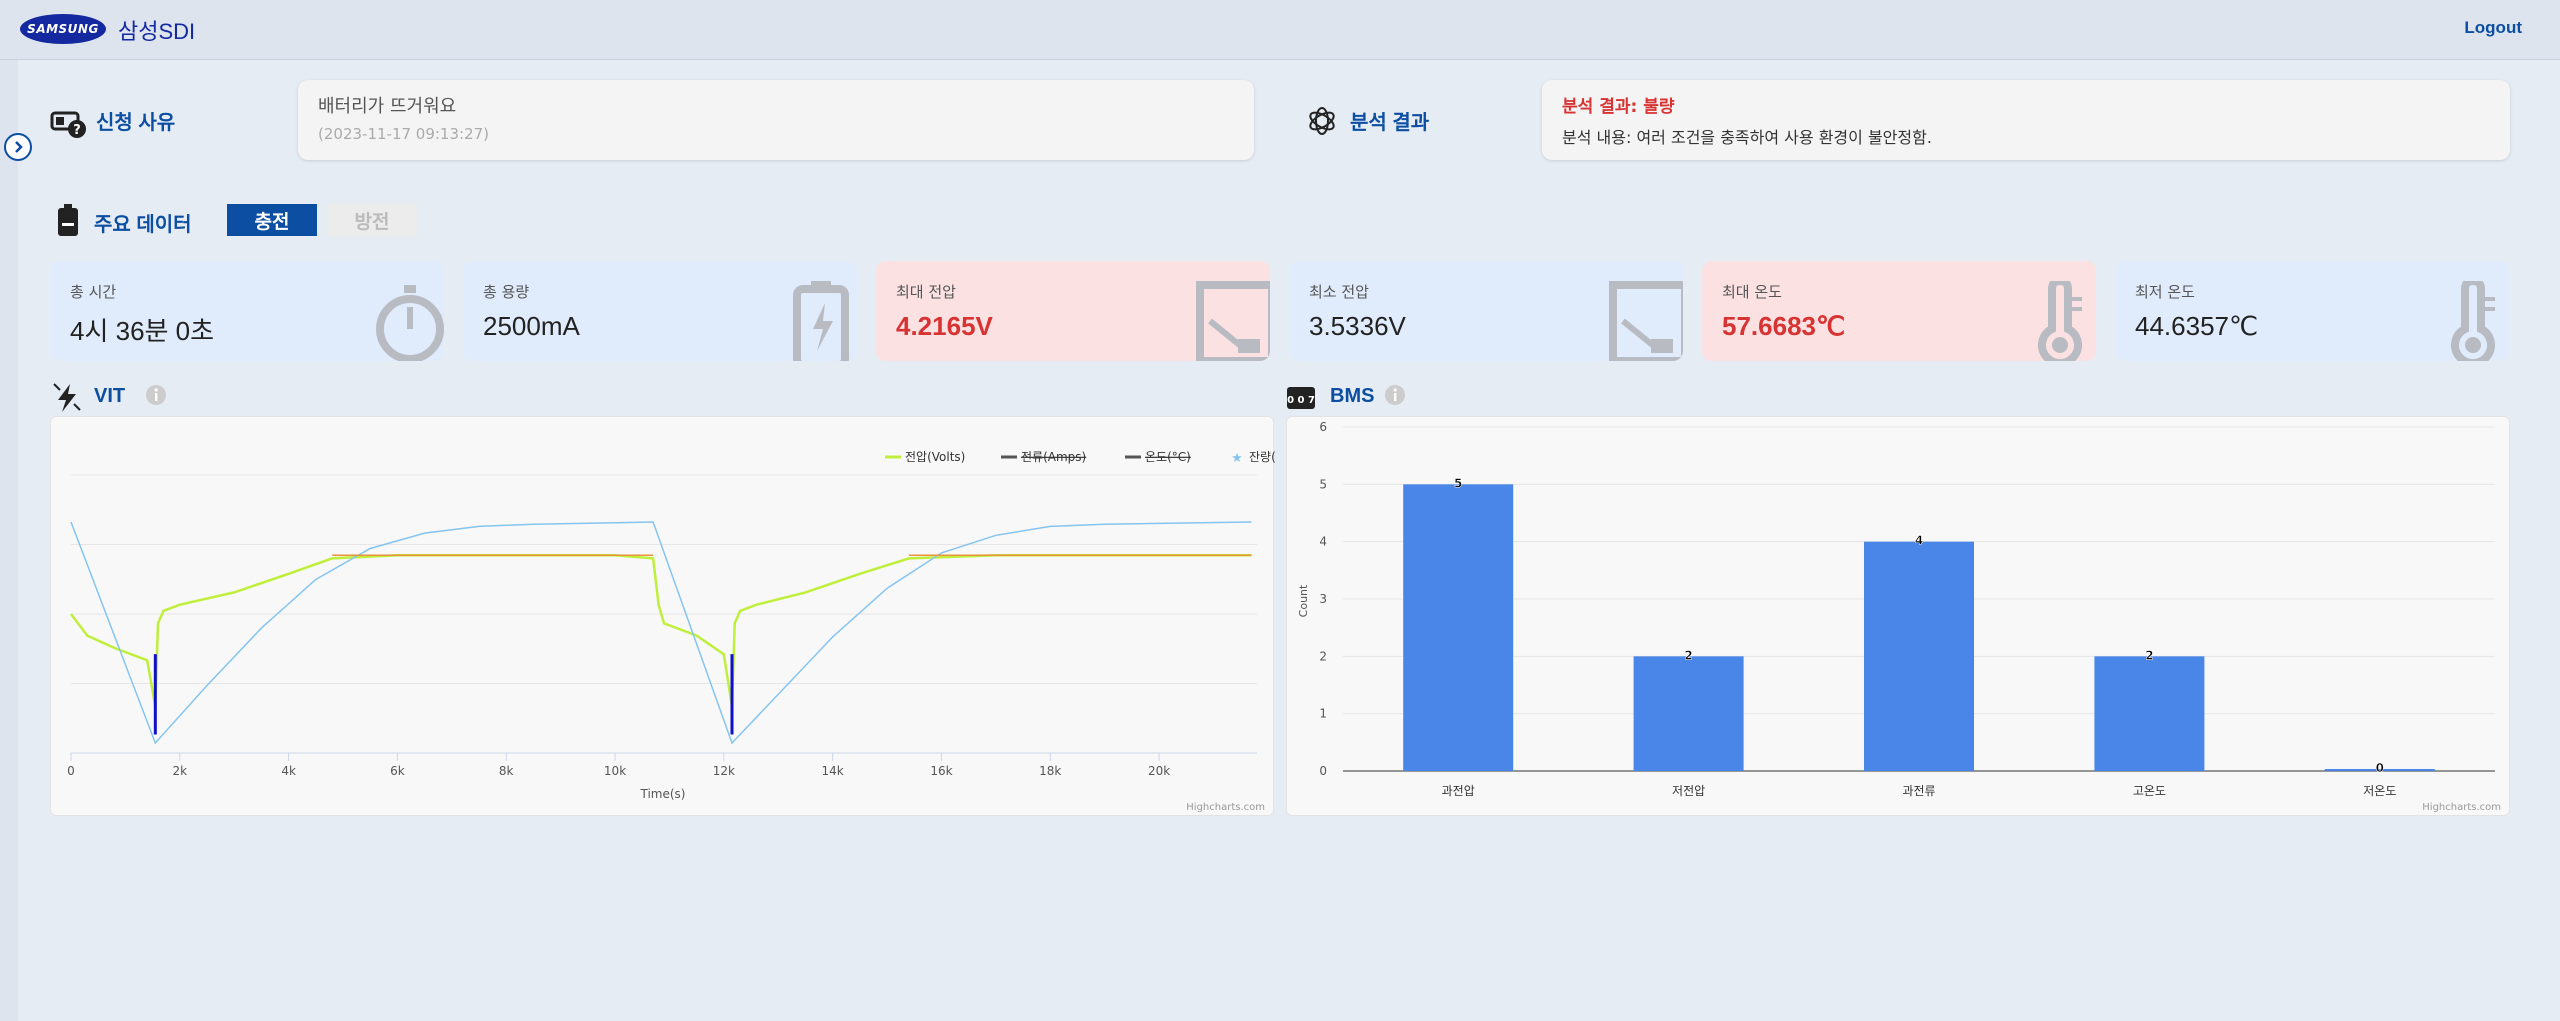 This screenshot has height=1021, width=2560. What do you see at coordinates (1918, 791) in the screenshot?
I see `x-tick-label: 과전류` at bounding box center [1918, 791].